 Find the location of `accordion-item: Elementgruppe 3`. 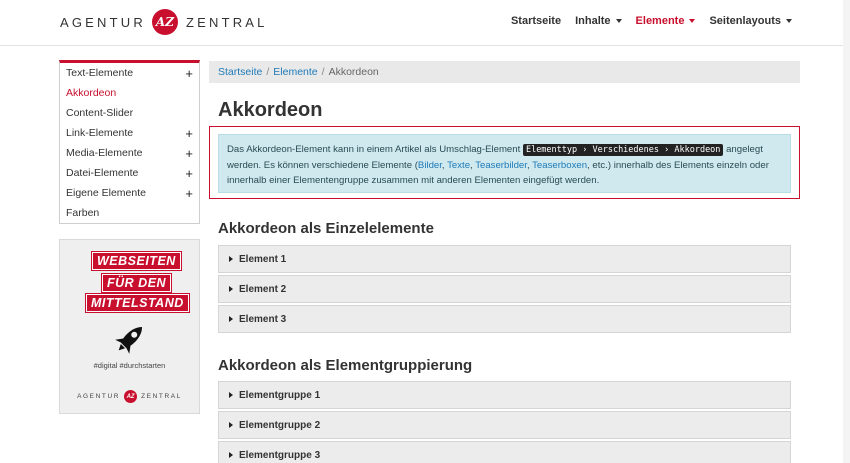

accordion-item: Elementgruppe 3 is located at coordinates (504, 452).